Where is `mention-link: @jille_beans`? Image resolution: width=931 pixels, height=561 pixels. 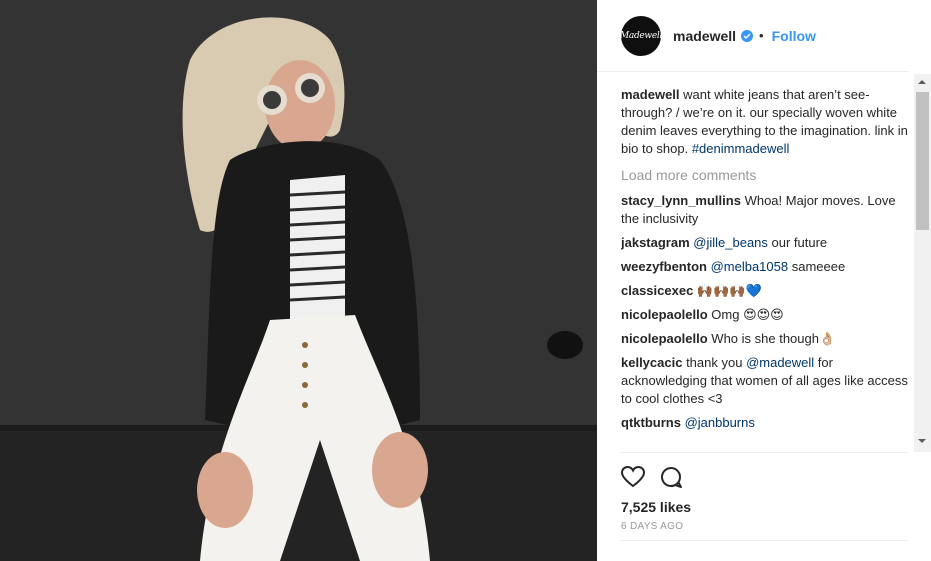
mention-link: @jille_beans is located at coordinates (729, 242).